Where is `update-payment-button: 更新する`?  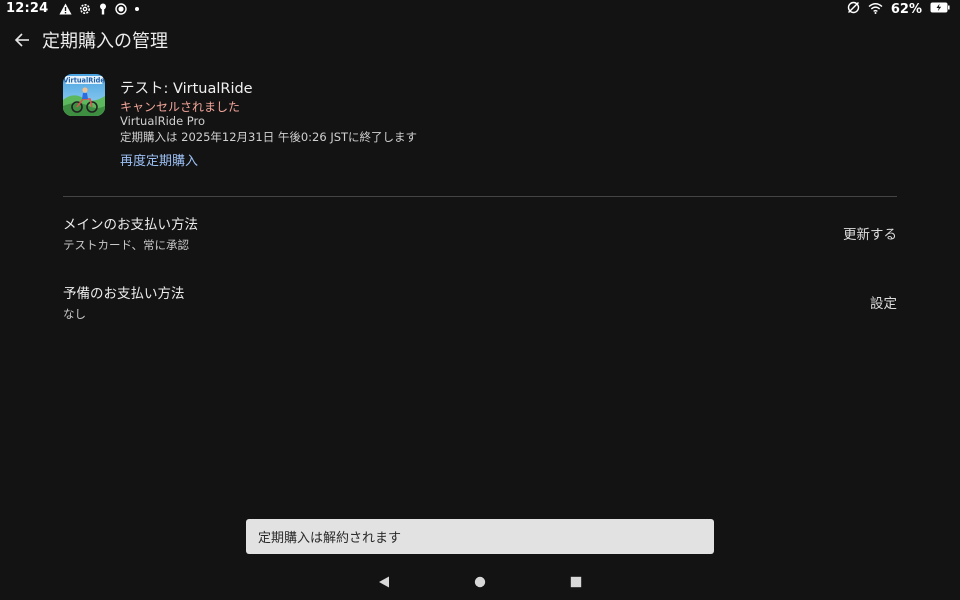 update-payment-button: 更新する is located at coordinates (870, 233).